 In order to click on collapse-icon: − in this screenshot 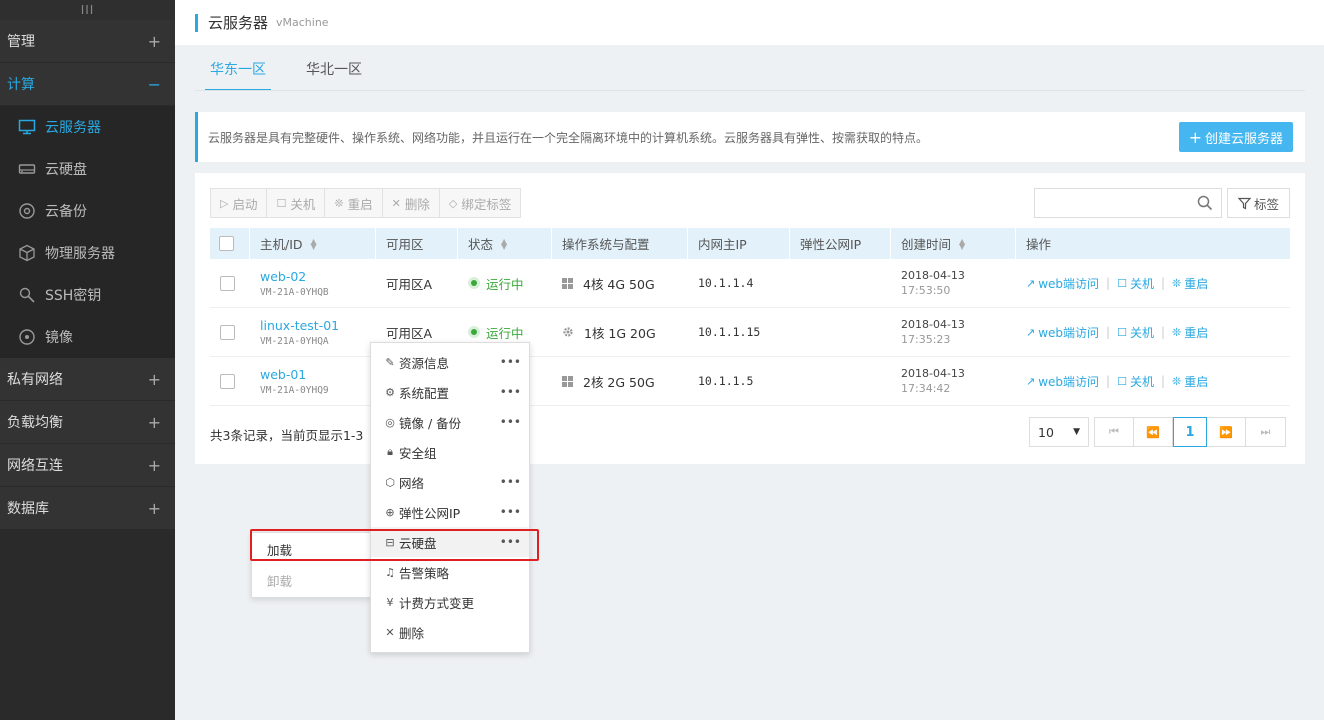, I will do `click(154, 84)`.